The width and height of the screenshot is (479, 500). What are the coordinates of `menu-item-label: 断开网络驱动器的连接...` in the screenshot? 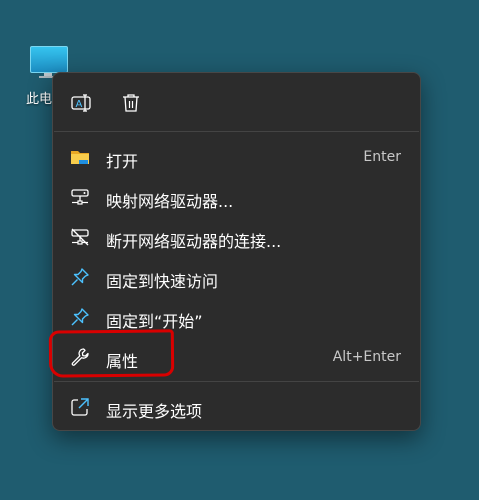 It's located at (194, 241).